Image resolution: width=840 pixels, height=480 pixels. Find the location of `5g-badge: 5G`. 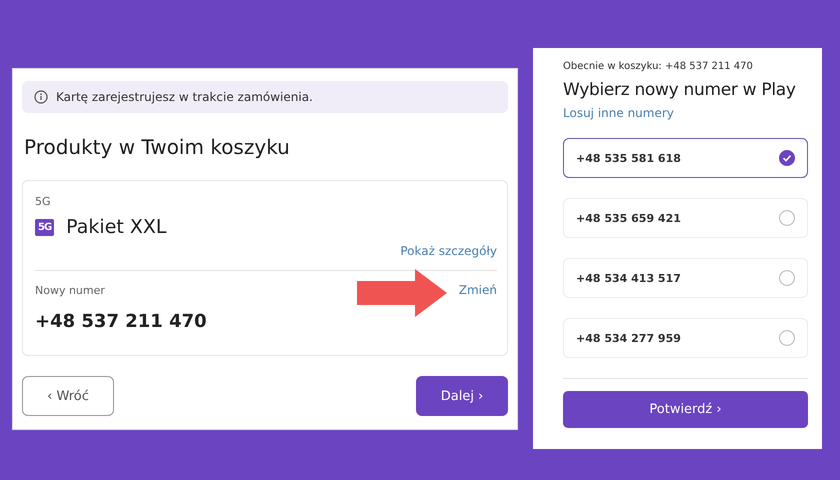

5g-badge: 5G is located at coordinates (44, 227).